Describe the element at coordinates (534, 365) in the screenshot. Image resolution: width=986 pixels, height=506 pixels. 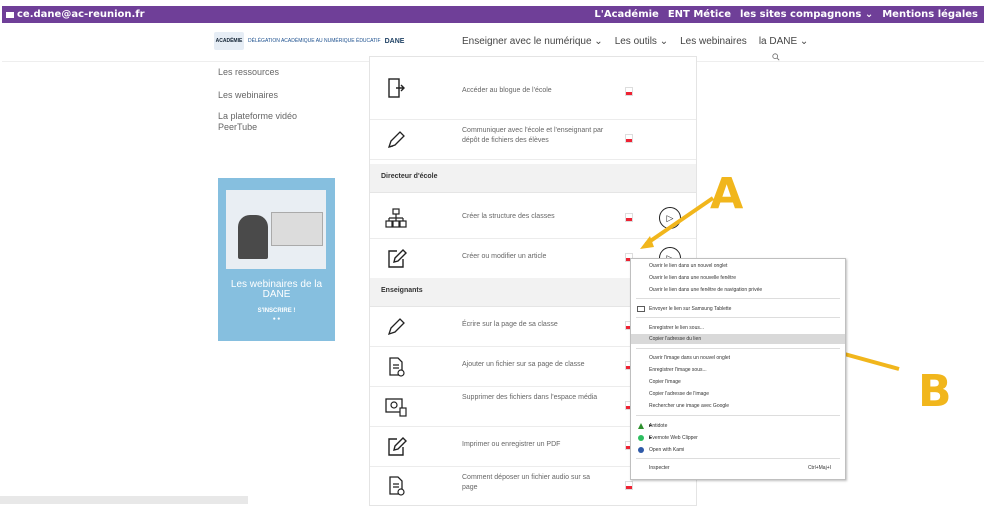
I see `row-text: Ajouter un fichier sur sa page de classe` at that location.